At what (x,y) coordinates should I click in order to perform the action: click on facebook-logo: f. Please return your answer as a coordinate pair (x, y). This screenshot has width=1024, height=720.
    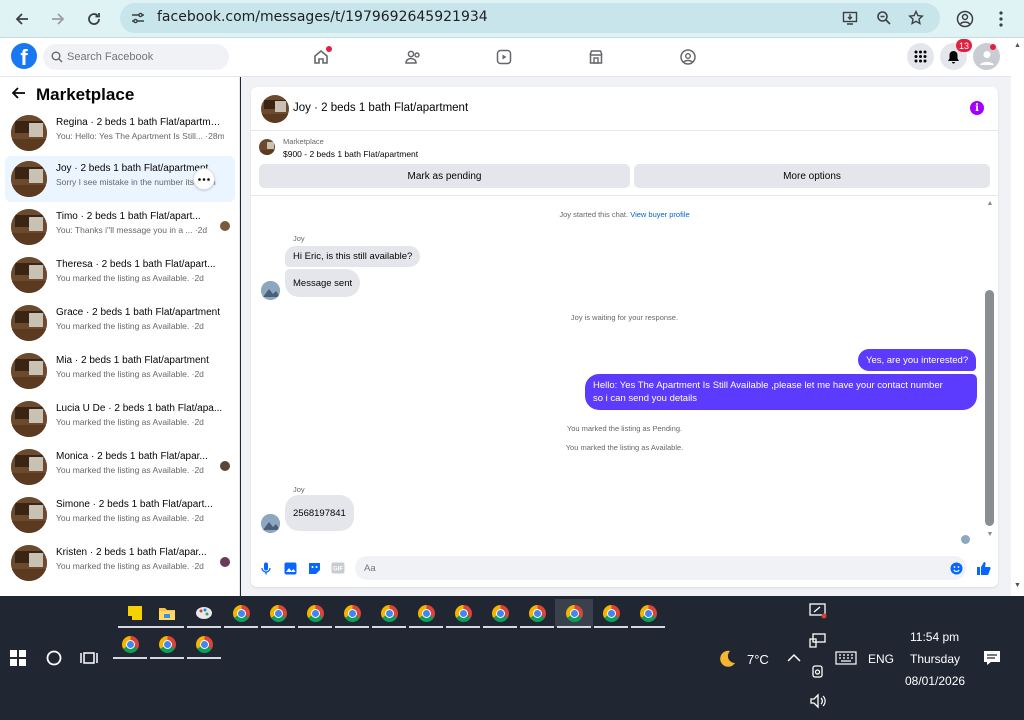
    Looking at the image, I should click on (24, 56).